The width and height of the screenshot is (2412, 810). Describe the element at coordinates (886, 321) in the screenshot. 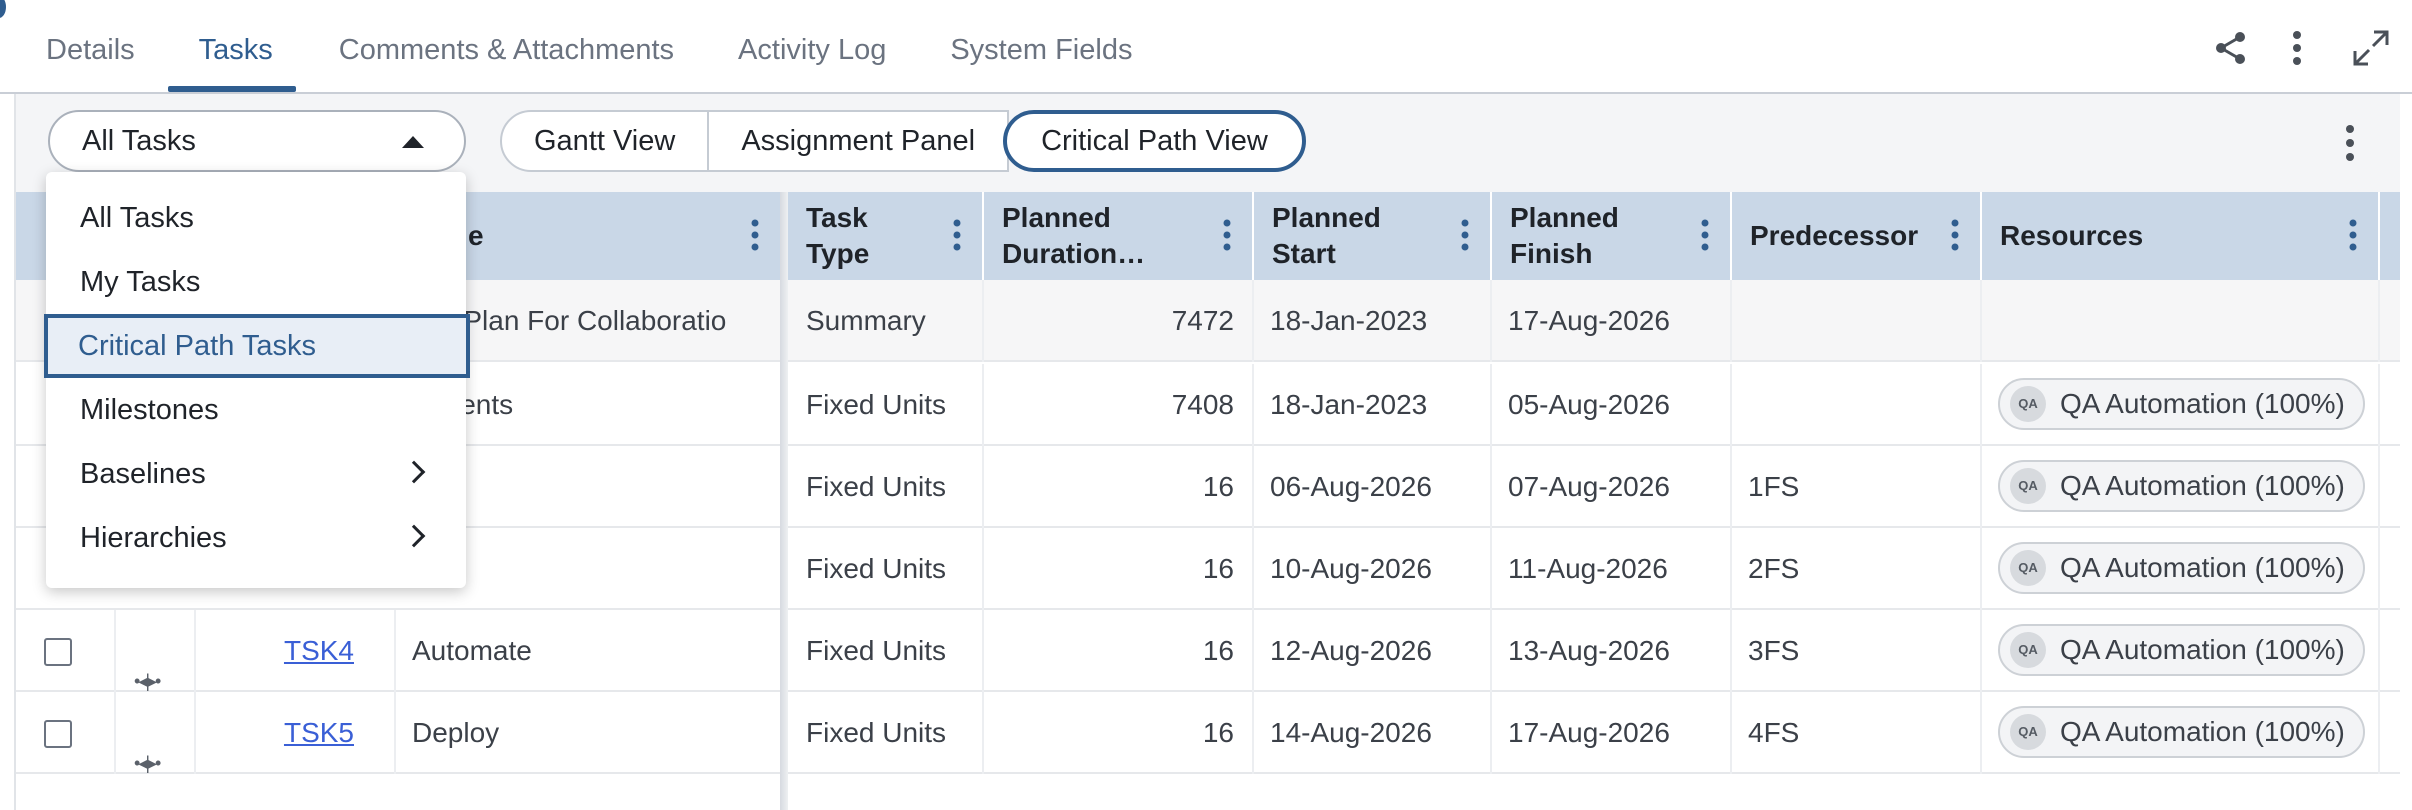

I see `task-type-cell: Summary` at that location.